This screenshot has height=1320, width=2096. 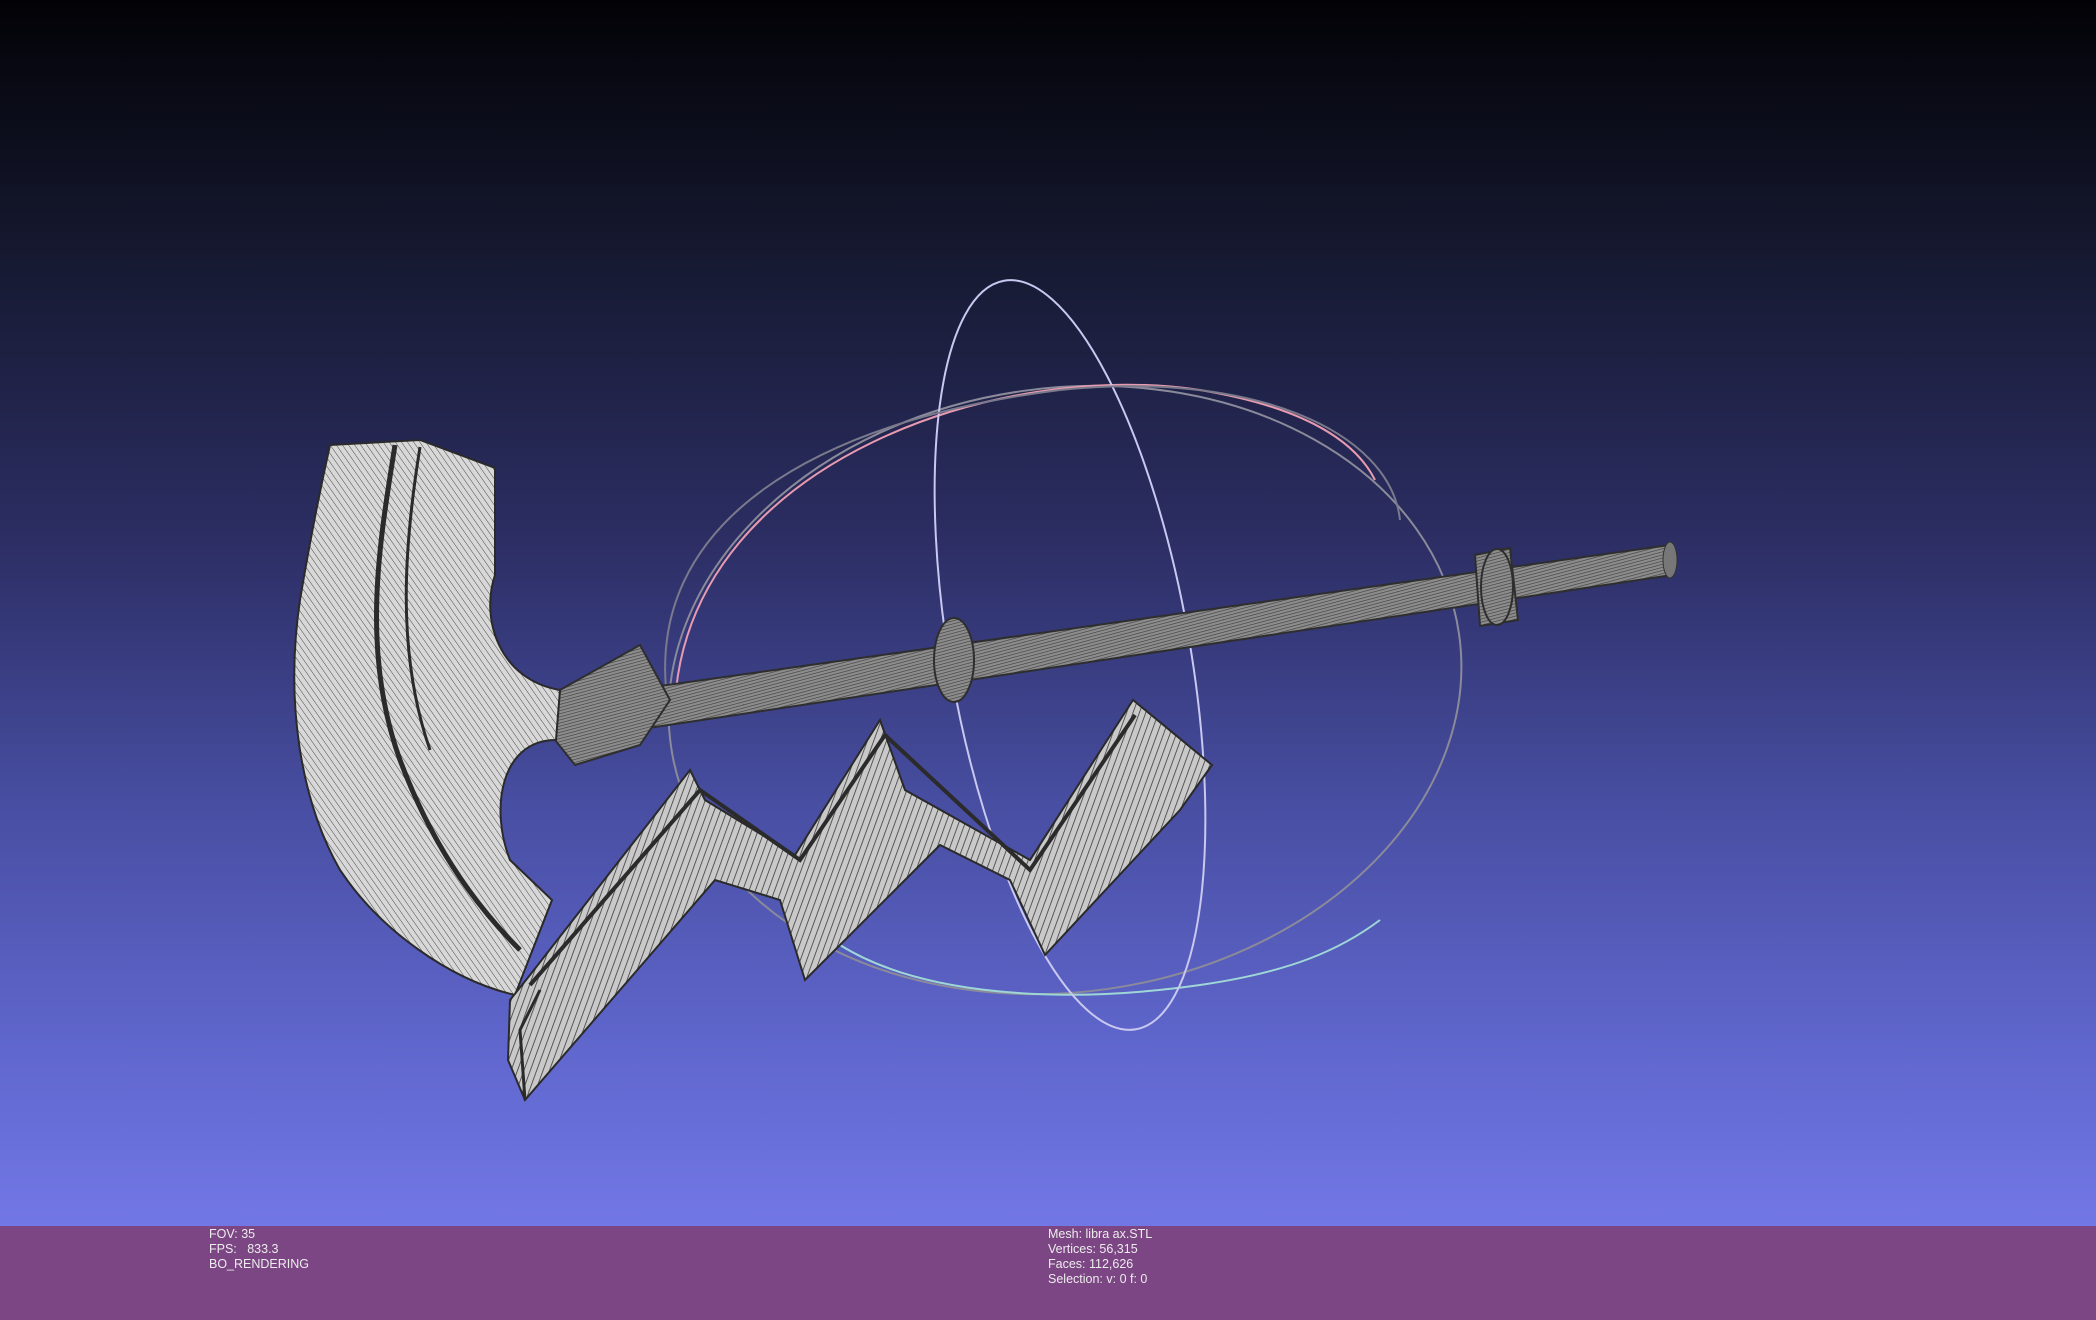 What do you see at coordinates (1110, 957) in the screenshot?
I see `trackball-ring-z` at bounding box center [1110, 957].